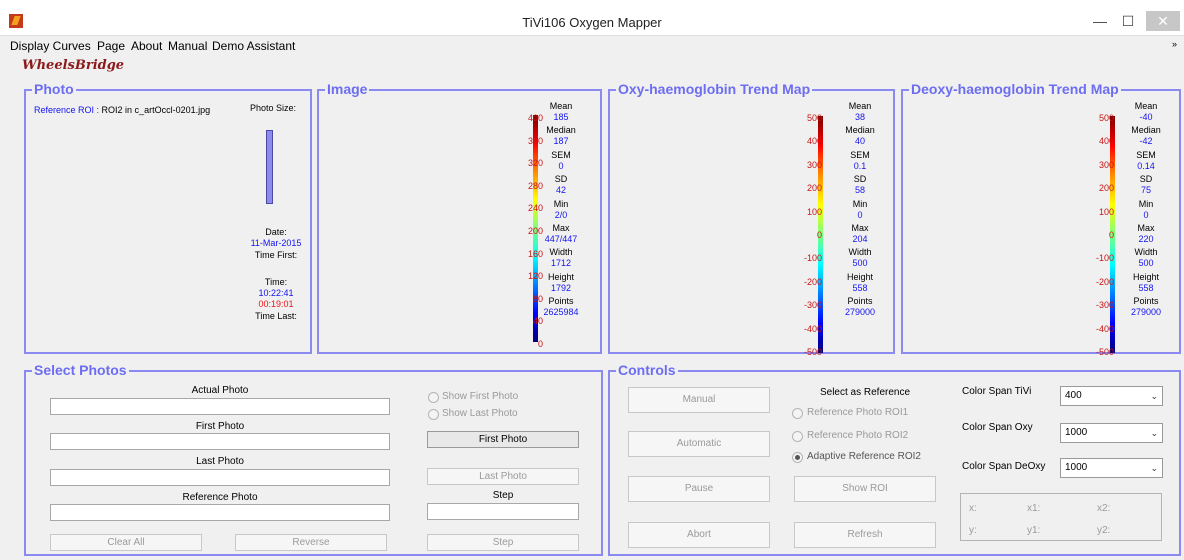  What do you see at coordinates (647, 370) in the screenshot?
I see `controls-title: Controls` at bounding box center [647, 370].